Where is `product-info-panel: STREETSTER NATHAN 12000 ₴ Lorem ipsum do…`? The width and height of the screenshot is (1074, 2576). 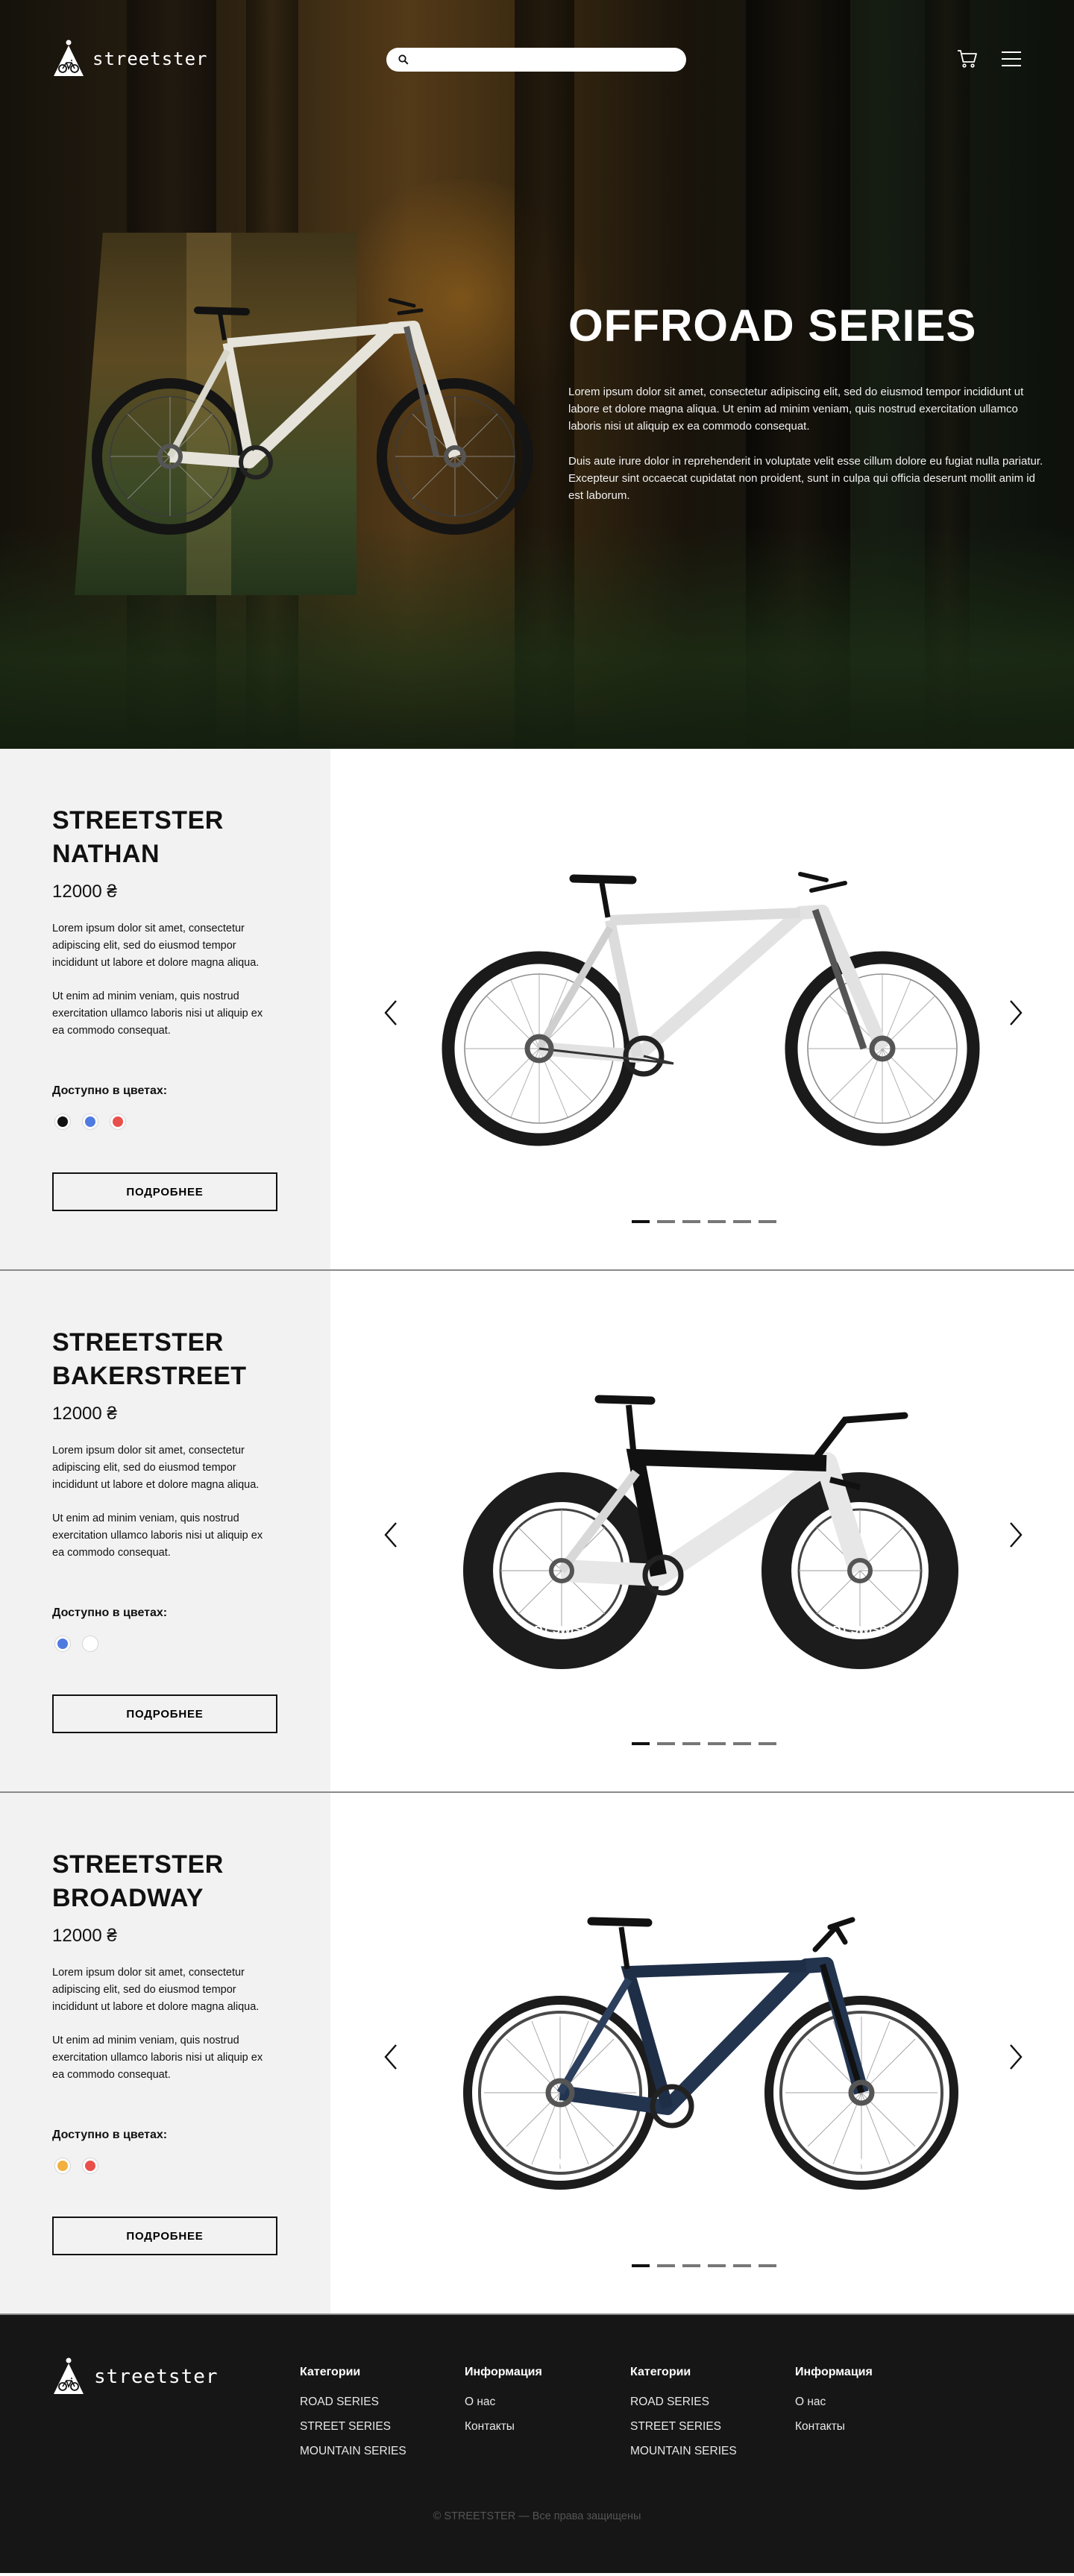
product-info-panel: STREETSTER NATHAN 12000 ₴ Lorem ipsum do… is located at coordinates (165, 1009).